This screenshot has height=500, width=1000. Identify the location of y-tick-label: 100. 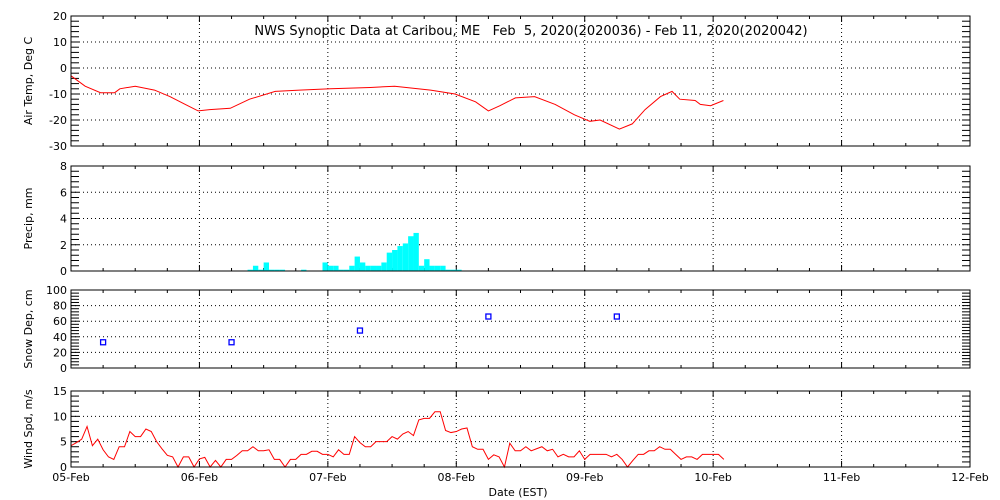
(56, 290).